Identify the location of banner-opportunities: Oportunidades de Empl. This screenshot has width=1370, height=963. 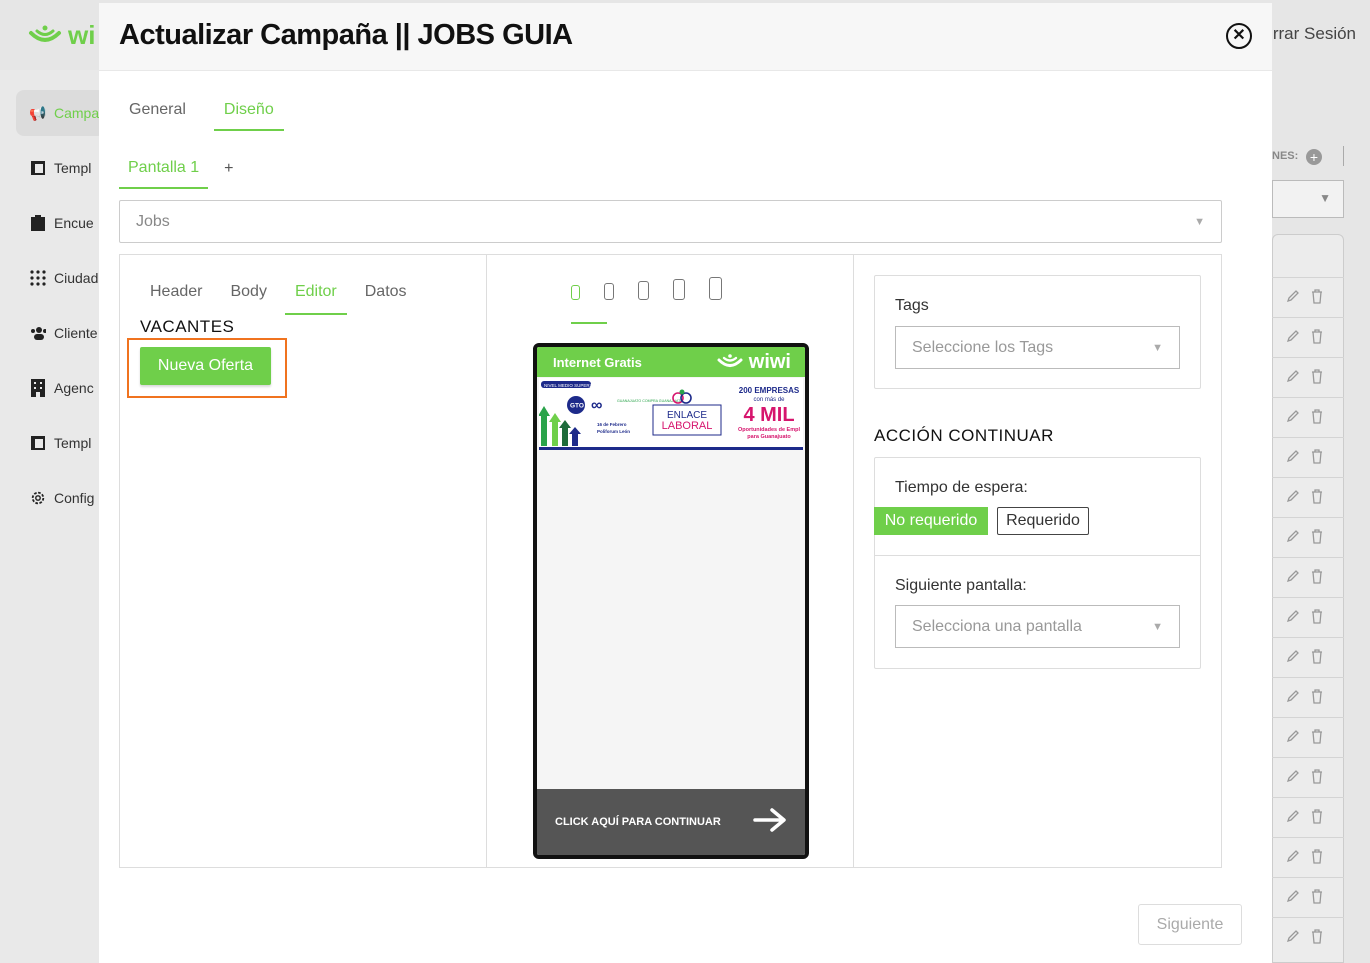
(769, 430).